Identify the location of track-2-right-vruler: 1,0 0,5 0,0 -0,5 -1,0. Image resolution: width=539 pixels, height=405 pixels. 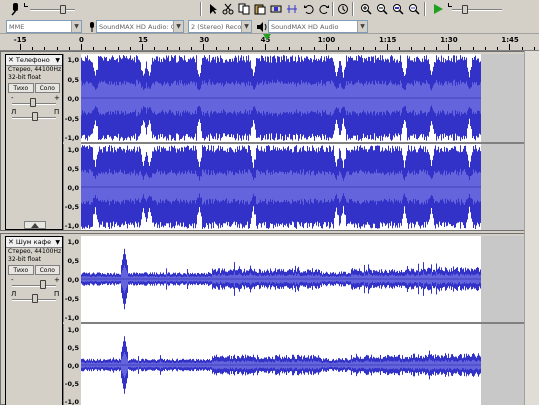
(72, 364).